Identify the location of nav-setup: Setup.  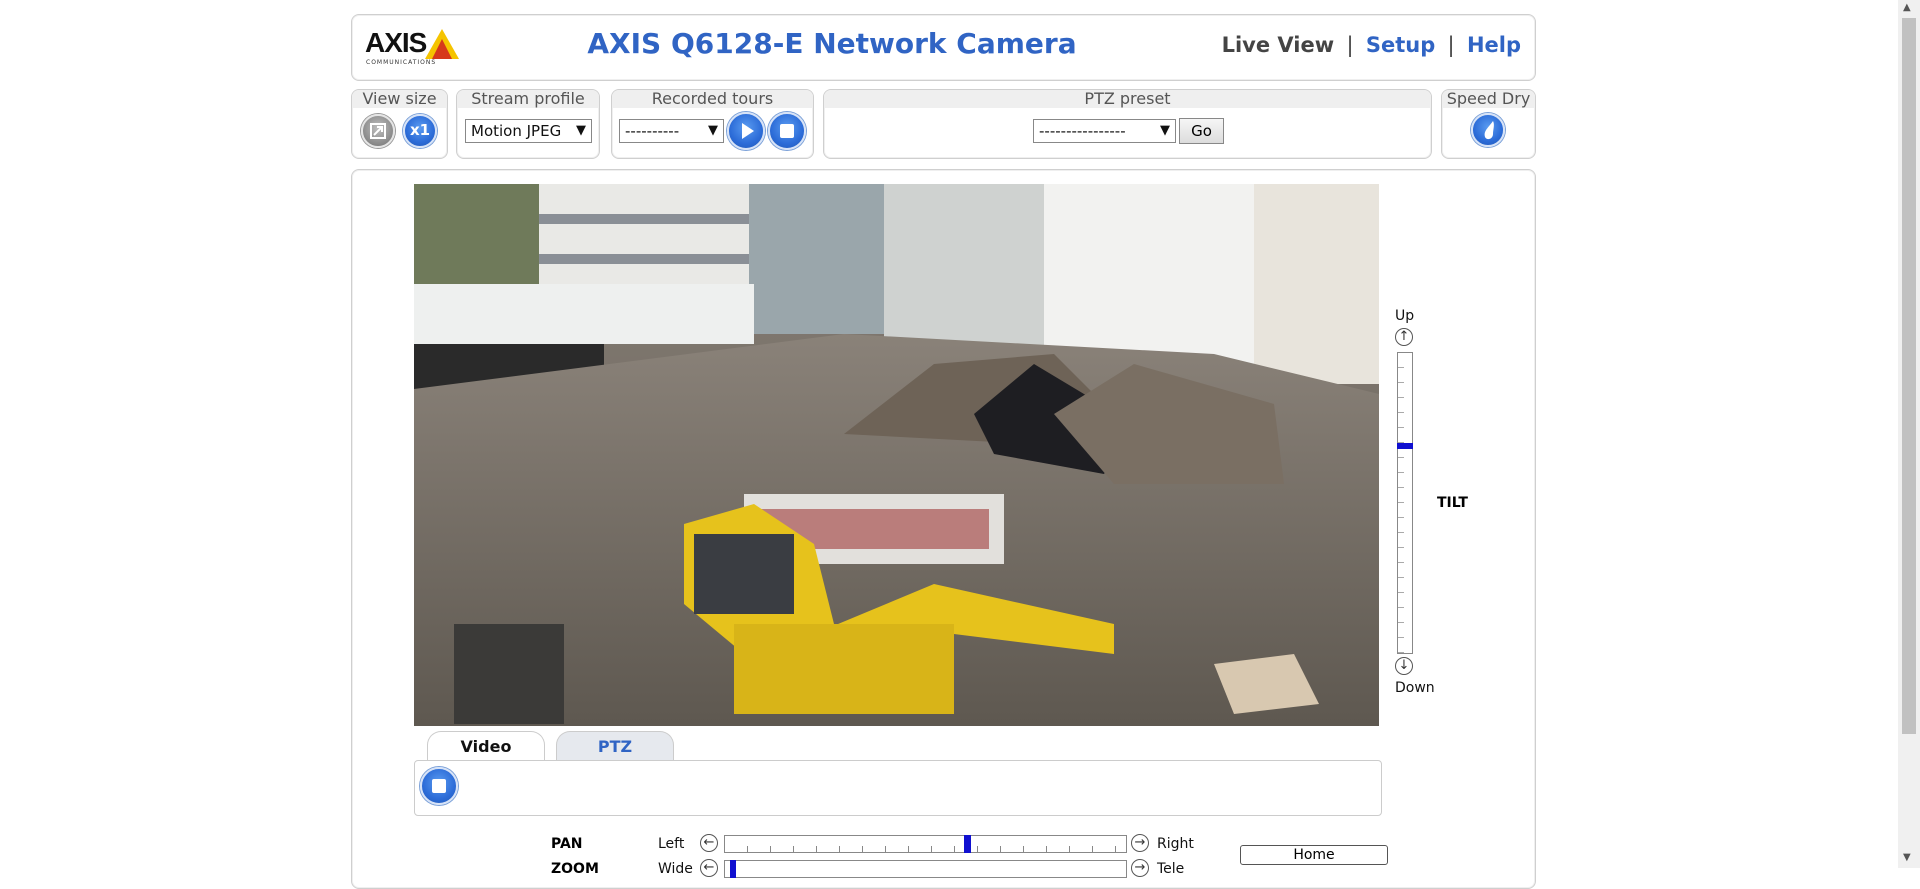
(1400, 45).